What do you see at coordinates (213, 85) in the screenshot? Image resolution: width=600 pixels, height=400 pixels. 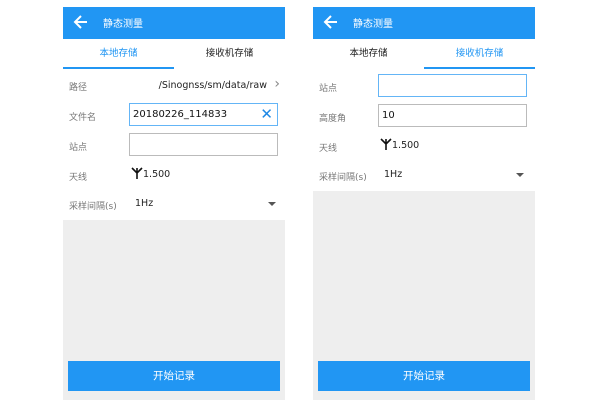 I see `path-value: /Sinognss/sm/data/raw` at bounding box center [213, 85].